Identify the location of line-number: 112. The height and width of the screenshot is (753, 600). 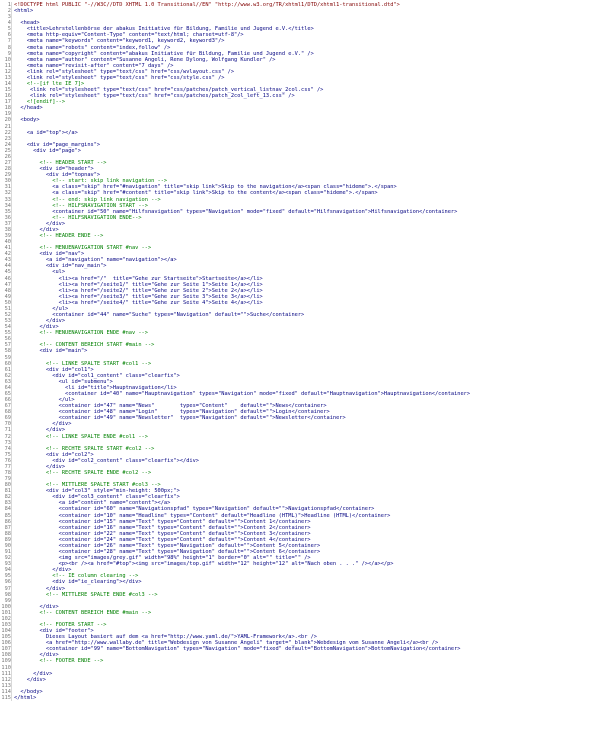
(6, 679).